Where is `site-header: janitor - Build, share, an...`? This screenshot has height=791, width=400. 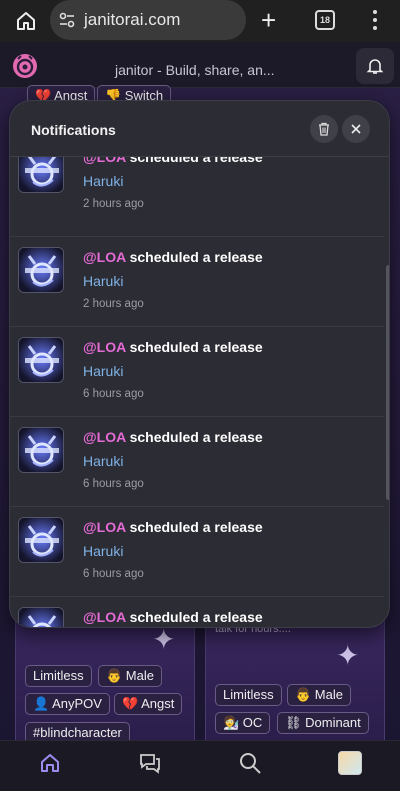
site-header: janitor - Build, share, an... is located at coordinates (200, 65).